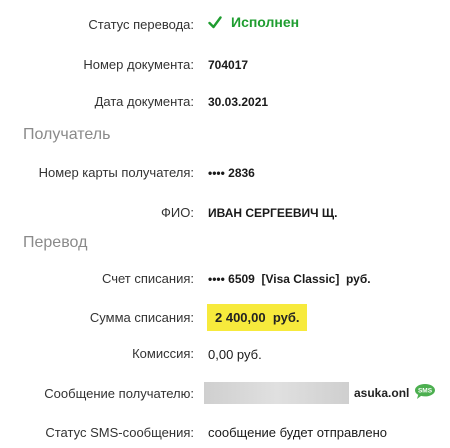 This screenshot has height=448, width=450. Describe the element at coordinates (298, 432) in the screenshot. I see `sms-status-value: сообщение будет отправлено` at that location.